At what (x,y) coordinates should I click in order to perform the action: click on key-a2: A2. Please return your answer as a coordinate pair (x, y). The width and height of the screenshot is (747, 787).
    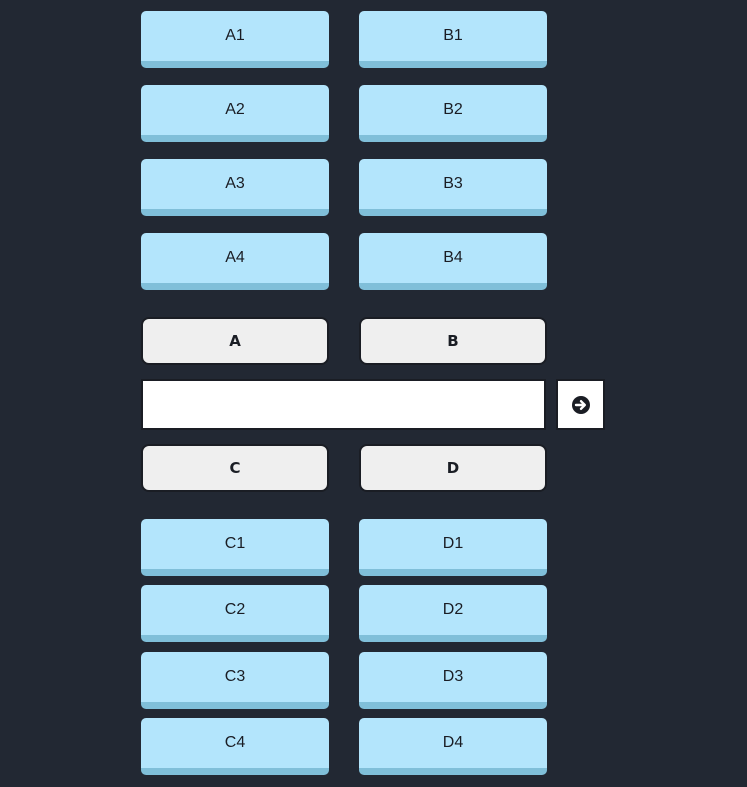
    Looking at the image, I should click on (235, 113).